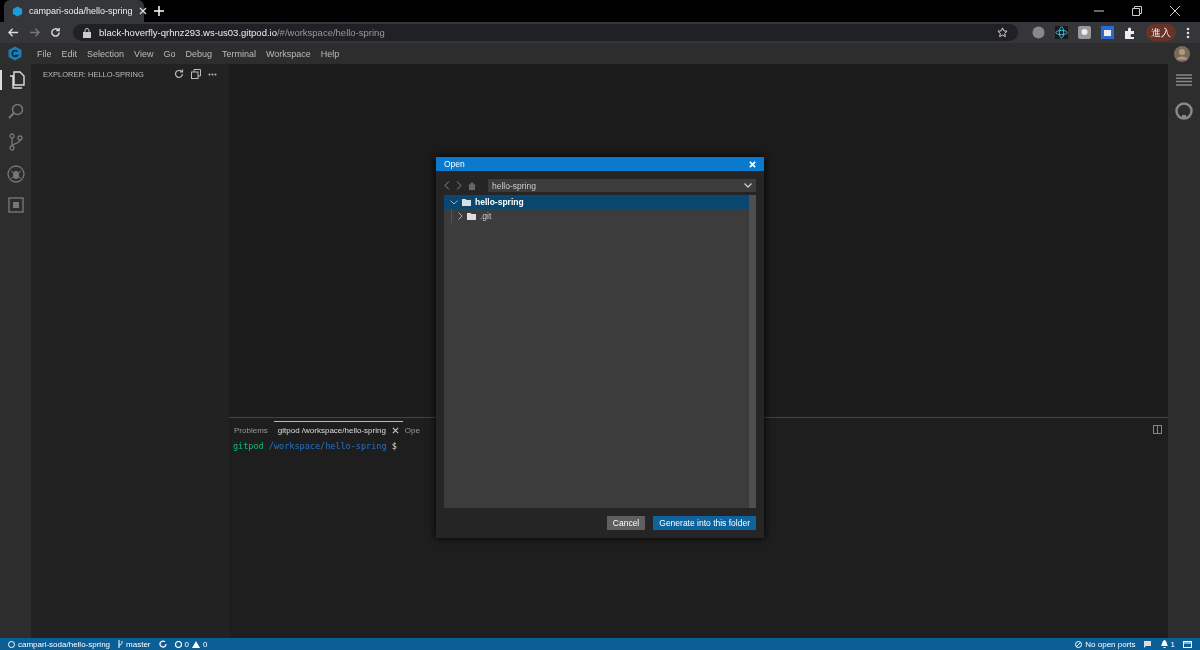  I want to click on lock-icon, so click(87, 32).